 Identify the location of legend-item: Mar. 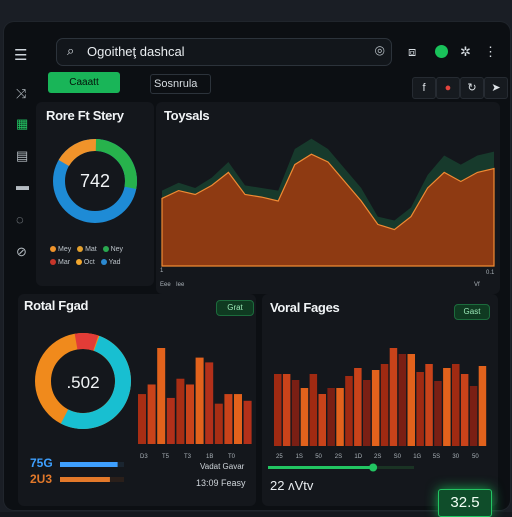
(64, 262).